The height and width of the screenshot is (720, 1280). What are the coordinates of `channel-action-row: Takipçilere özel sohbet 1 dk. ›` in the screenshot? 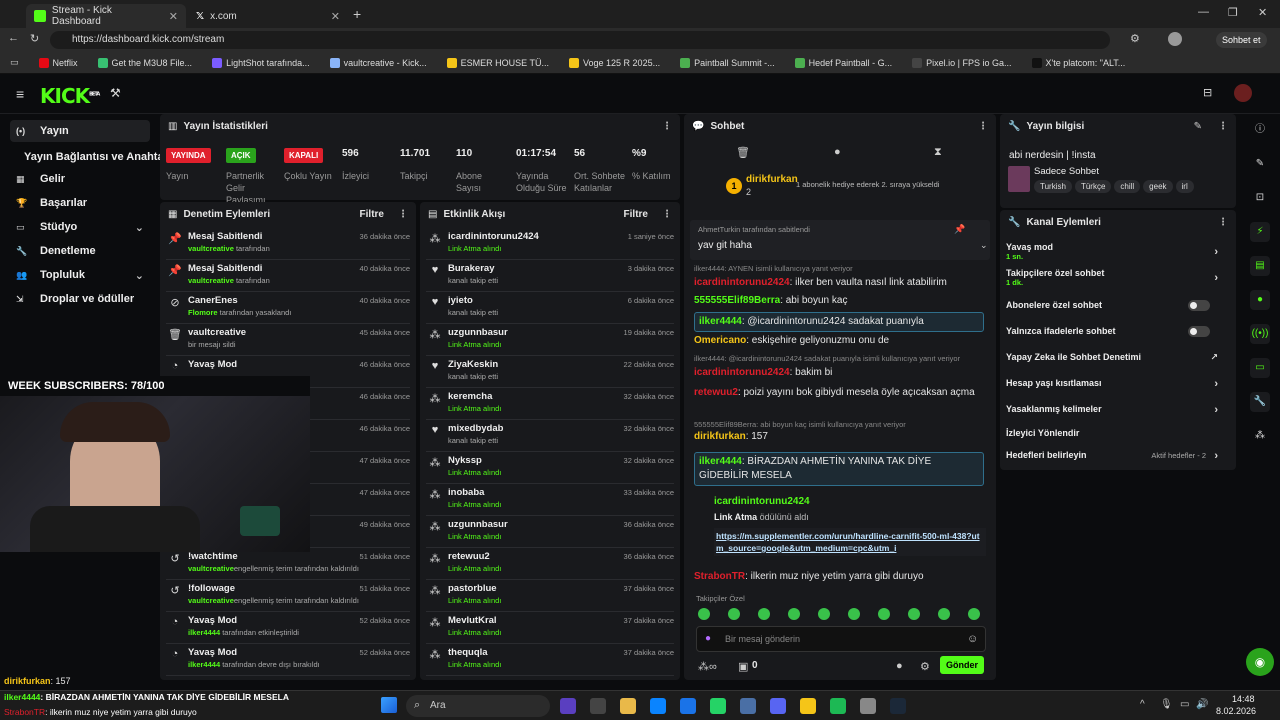 It's located at (1118, 279).